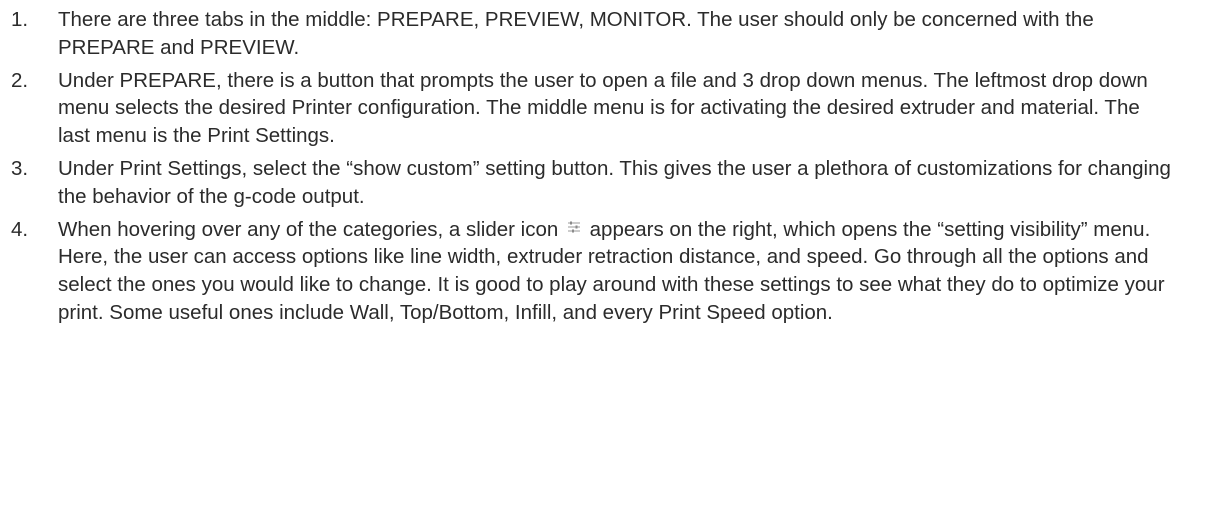  Describe the element at coordinates (20, 229) in the screenshot. I see `list-number: 4.` at that location.